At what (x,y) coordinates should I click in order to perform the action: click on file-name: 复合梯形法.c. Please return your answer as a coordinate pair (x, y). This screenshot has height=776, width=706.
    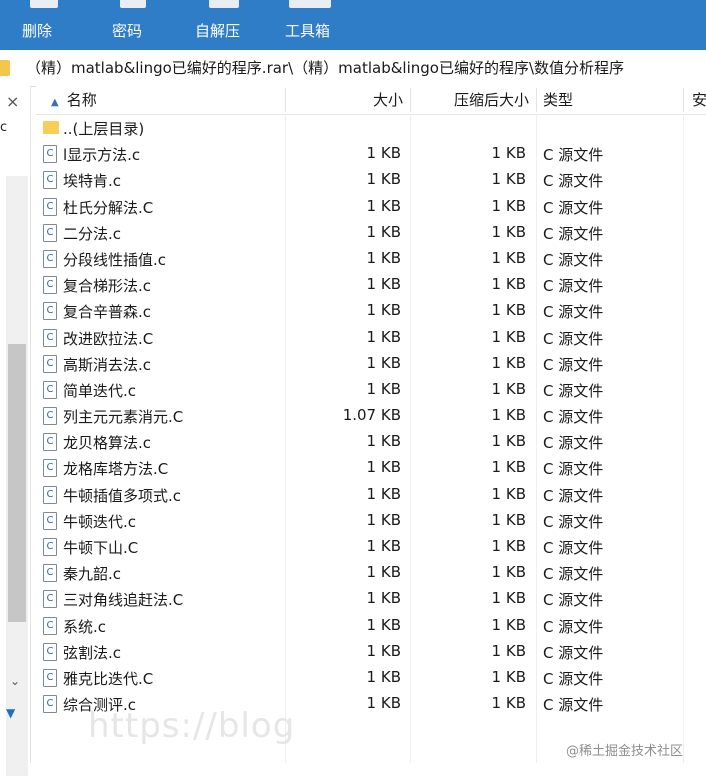
    Looking at the image, I should click on (107, 286).